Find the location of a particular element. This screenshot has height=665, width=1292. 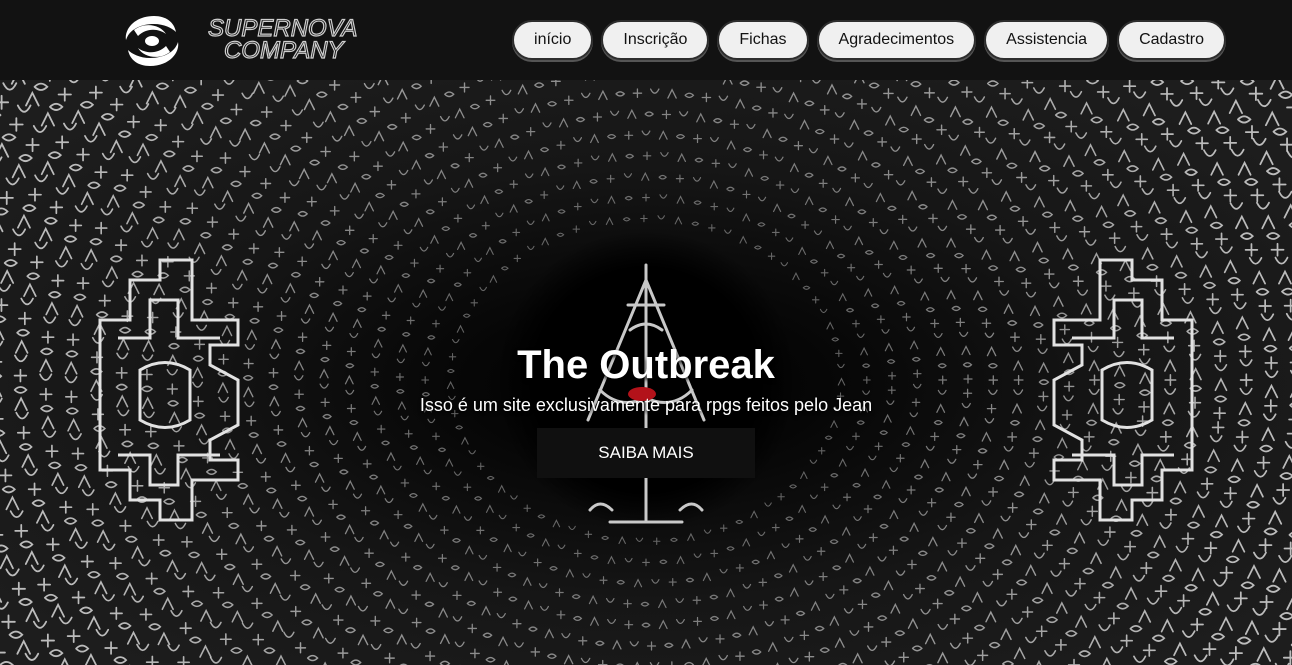

spiral-galaxy-icon: SUPERNOVA COMPANY is located at coordinates (241, 40).